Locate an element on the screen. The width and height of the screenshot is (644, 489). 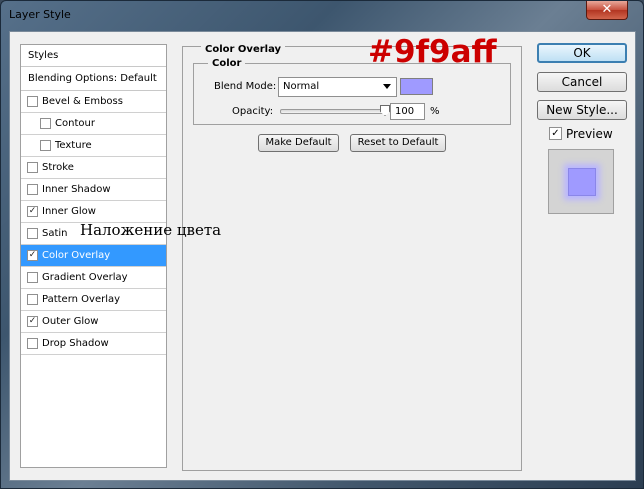
style-item-drop-shadow: Drop Shadow is located at coordinates (93, 344).